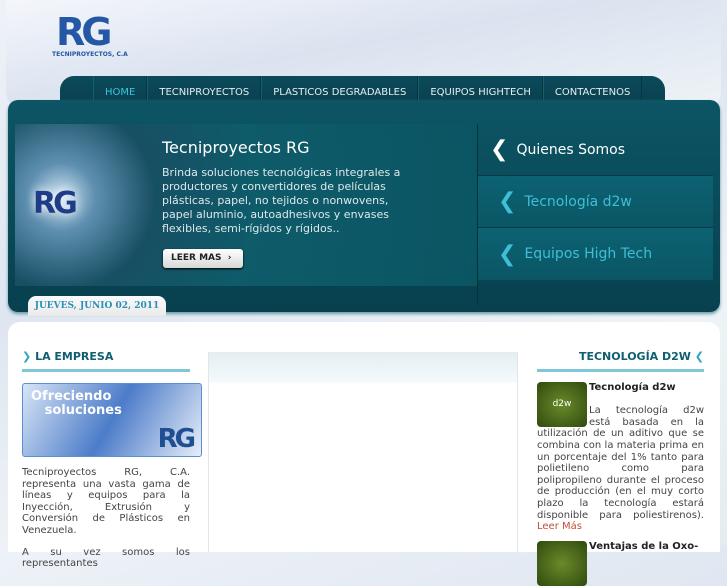  What do you see at coordinates (620, 563) in the screenshot?
I see `news-item: Ventajas de la Oxo-` at bounding box center [620, 563].